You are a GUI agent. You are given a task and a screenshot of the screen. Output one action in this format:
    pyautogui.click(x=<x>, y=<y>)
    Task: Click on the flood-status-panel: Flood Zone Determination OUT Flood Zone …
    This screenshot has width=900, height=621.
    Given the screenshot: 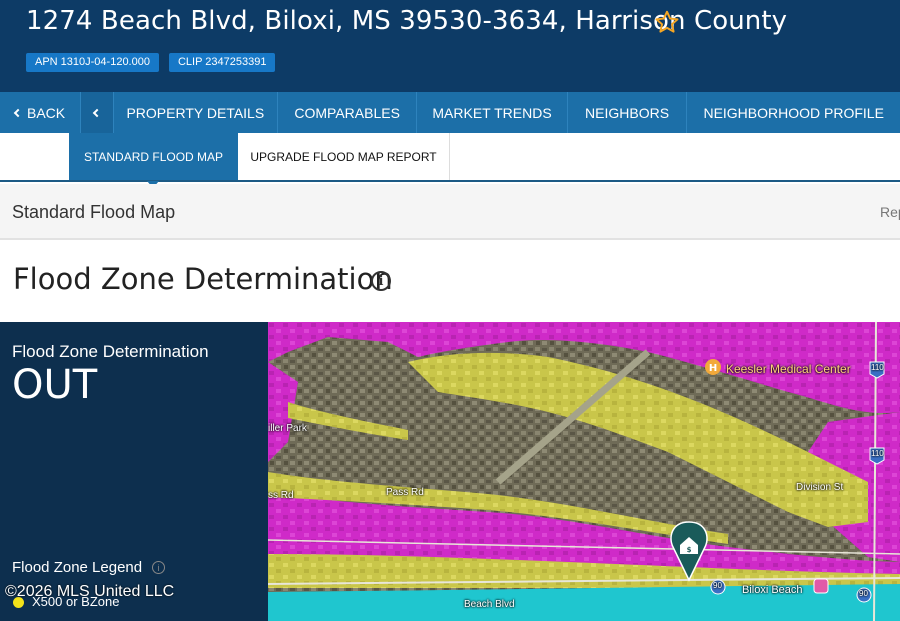 What is the action you would take?
    pyautogui.click(x=134, y=471)
    